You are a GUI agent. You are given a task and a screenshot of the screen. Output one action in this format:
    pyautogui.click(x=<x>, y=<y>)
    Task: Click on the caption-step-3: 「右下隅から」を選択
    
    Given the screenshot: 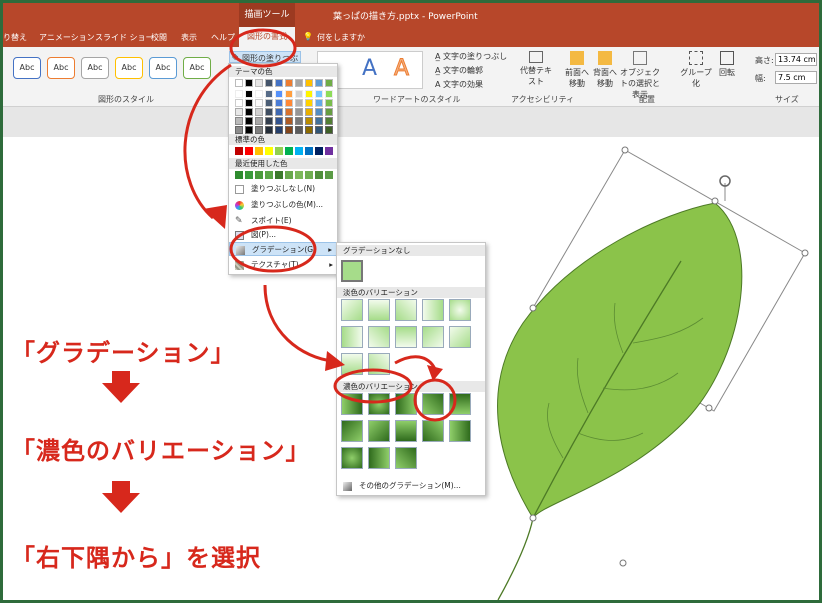 What is the action you would take?
    pyautogui.click(x=136, y=558)
    